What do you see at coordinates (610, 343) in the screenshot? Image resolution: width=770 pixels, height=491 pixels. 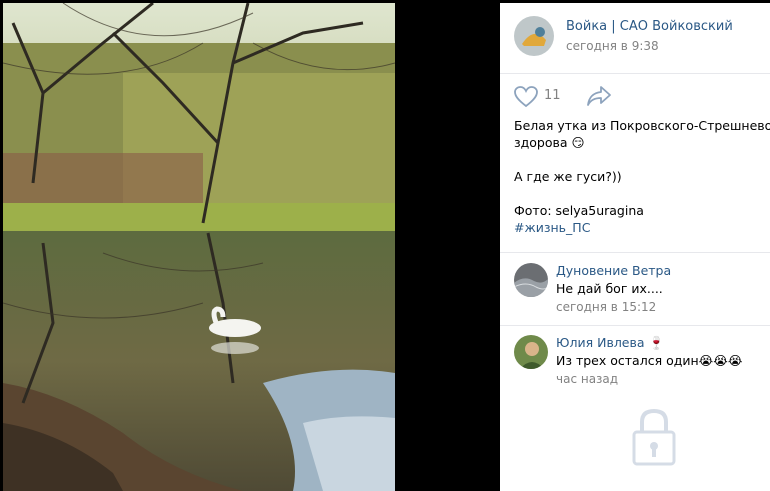 I see `comment-author: Юлия Ивлева 🍷` at bounding box center [610, 343].